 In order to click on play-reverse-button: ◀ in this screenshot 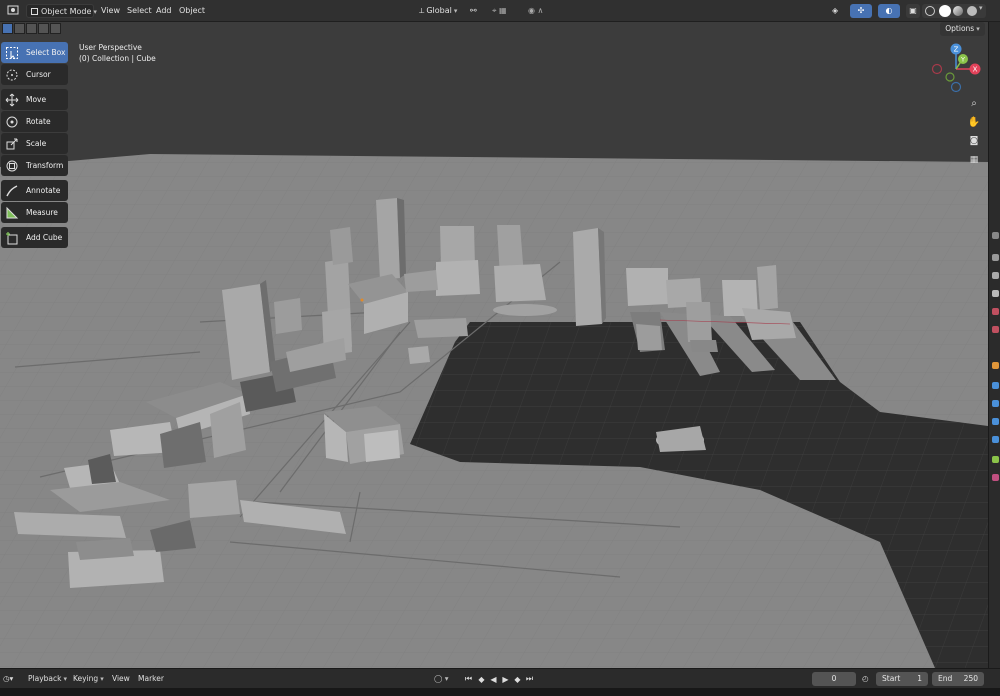, I will do `click(493, 679)`.